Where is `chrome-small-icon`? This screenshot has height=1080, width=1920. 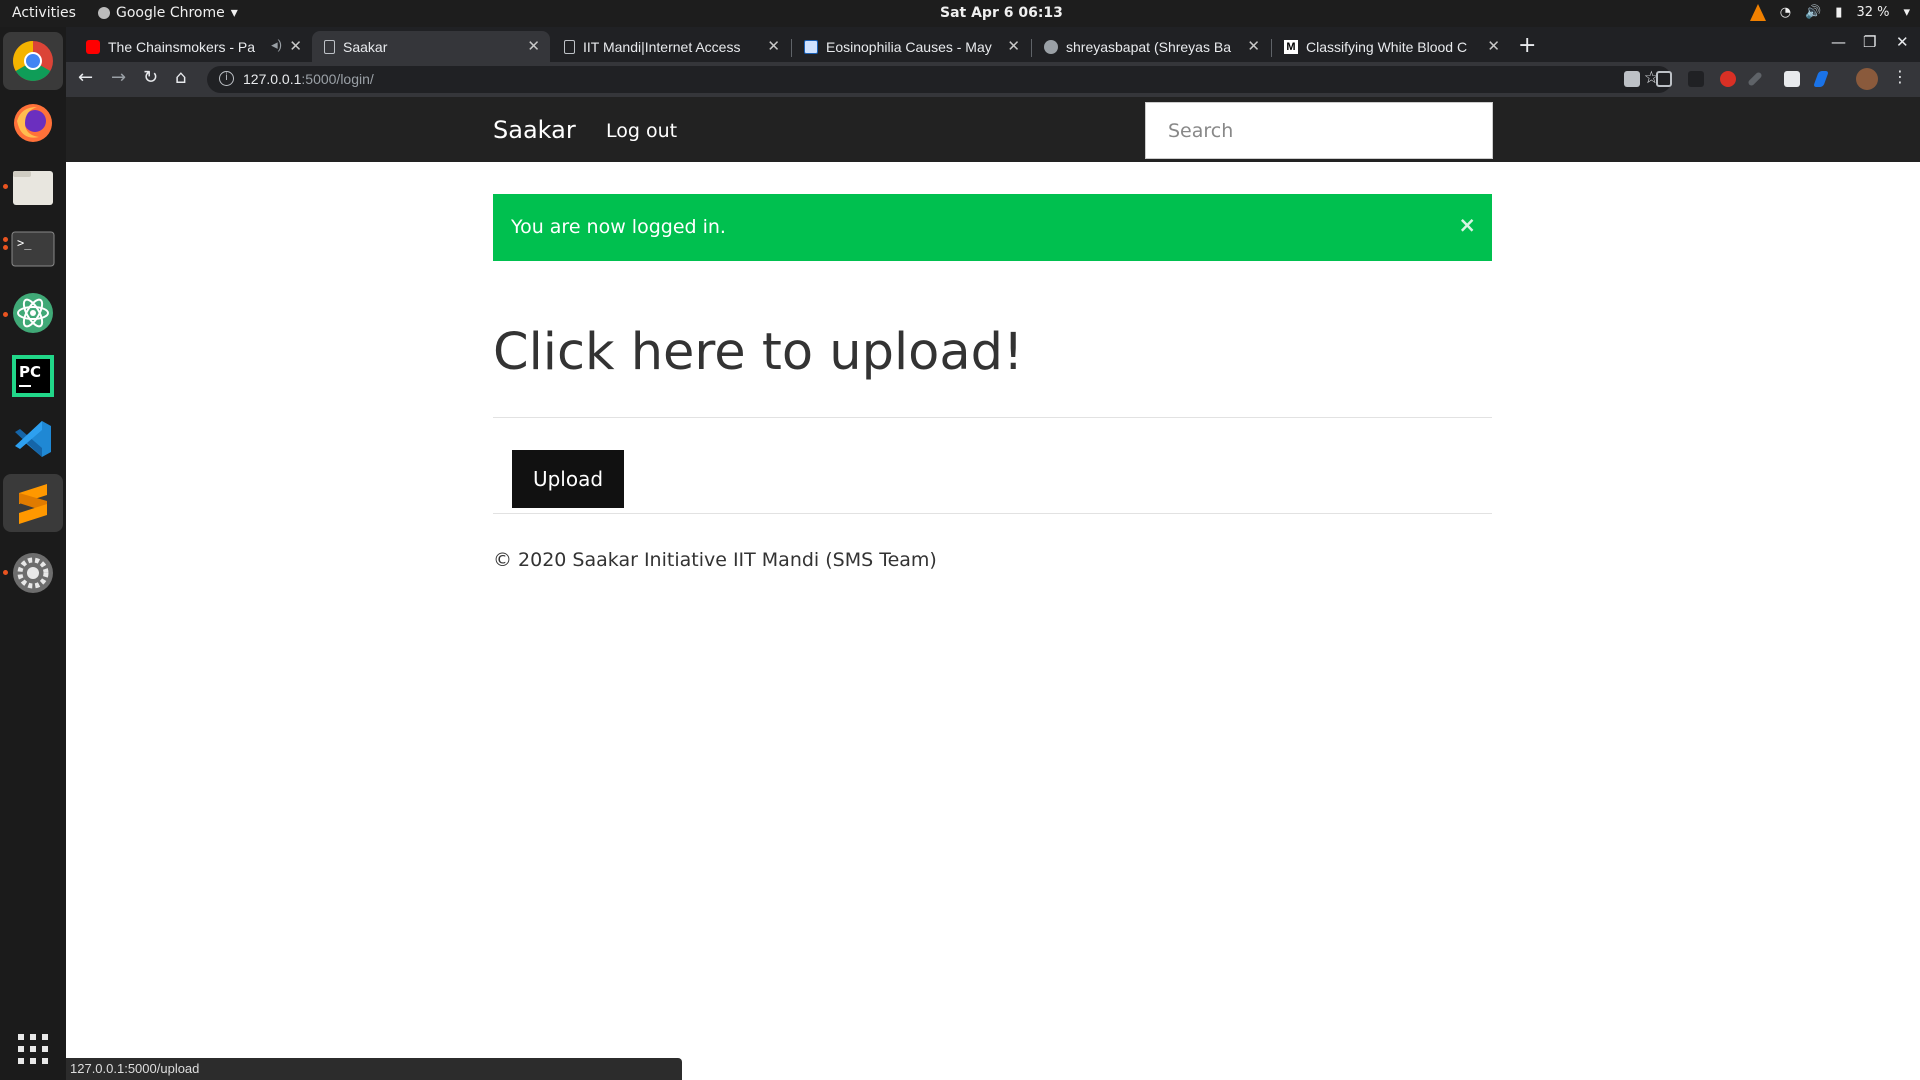
chrome-small-icon is located at coordinates (104, 13).